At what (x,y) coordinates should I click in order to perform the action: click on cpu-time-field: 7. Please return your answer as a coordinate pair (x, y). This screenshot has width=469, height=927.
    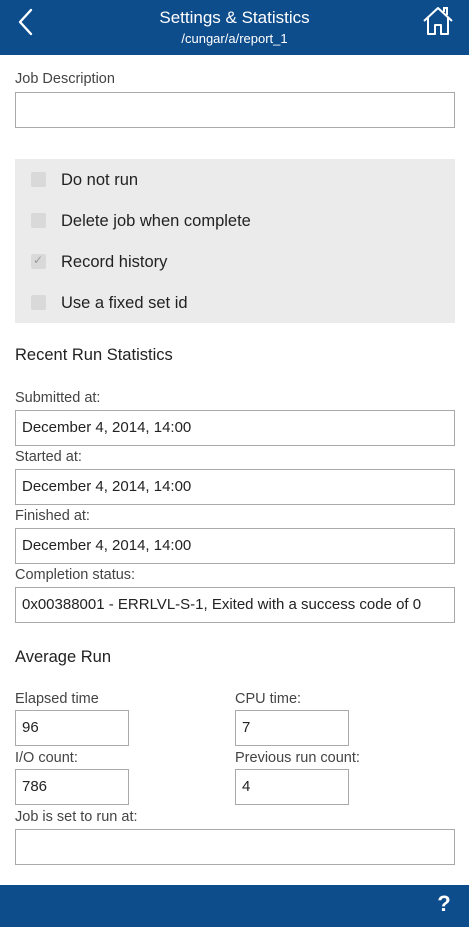
    Looking at the image, I should click on (292, 728).